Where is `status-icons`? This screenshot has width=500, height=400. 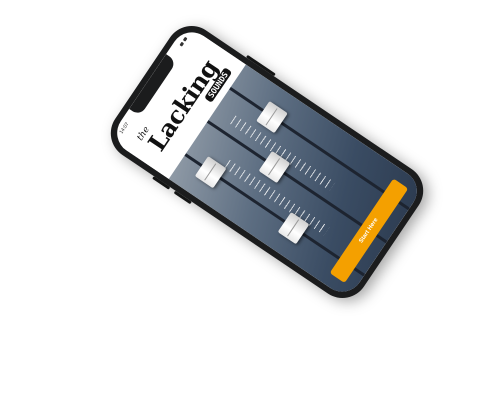 status-icons is located at coordinates (183, 41).